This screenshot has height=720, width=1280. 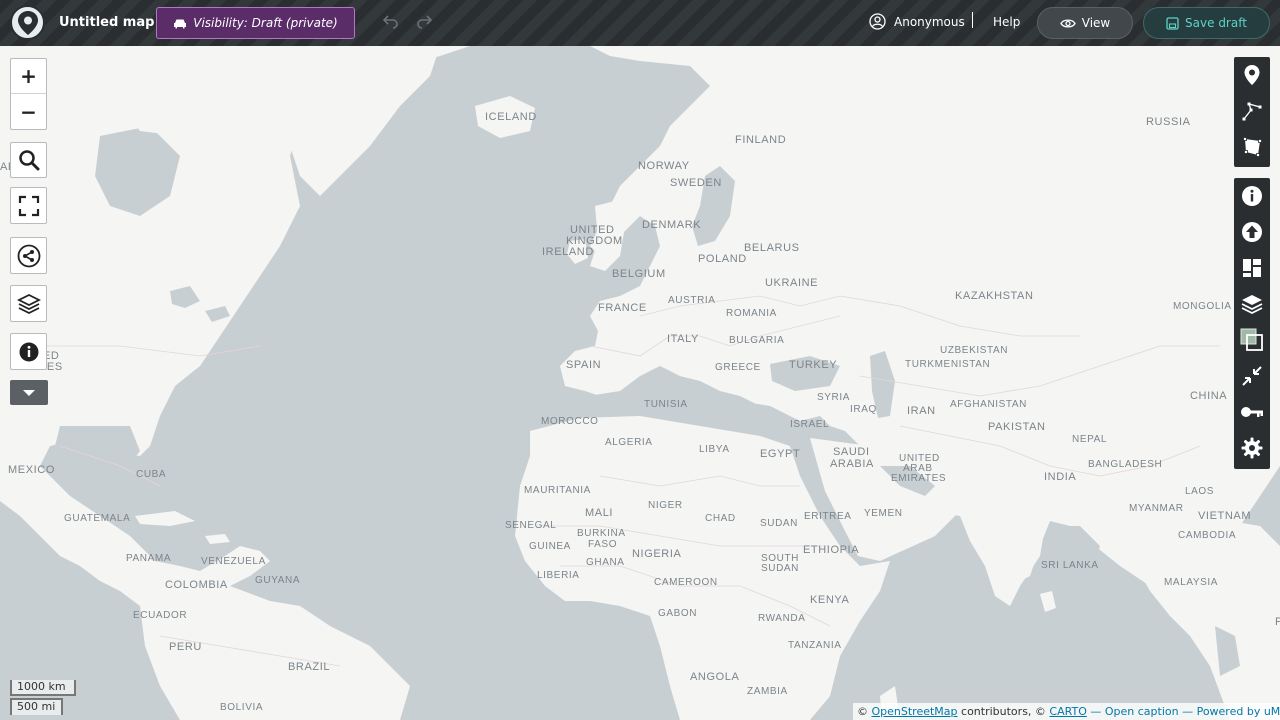 I want to click on layers-button, so click(x=28, y=303).